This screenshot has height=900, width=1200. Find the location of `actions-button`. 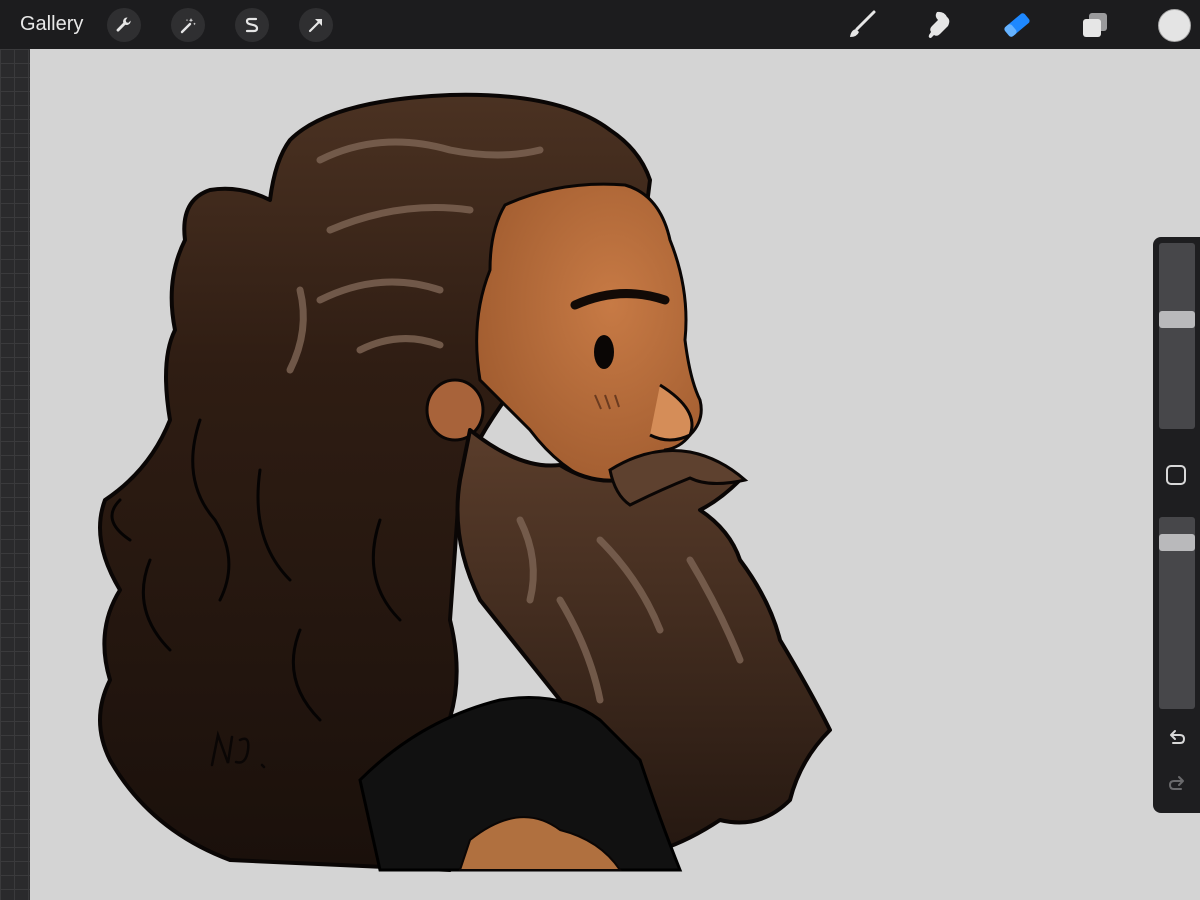

actions-button is located at coordinates (124, 25).